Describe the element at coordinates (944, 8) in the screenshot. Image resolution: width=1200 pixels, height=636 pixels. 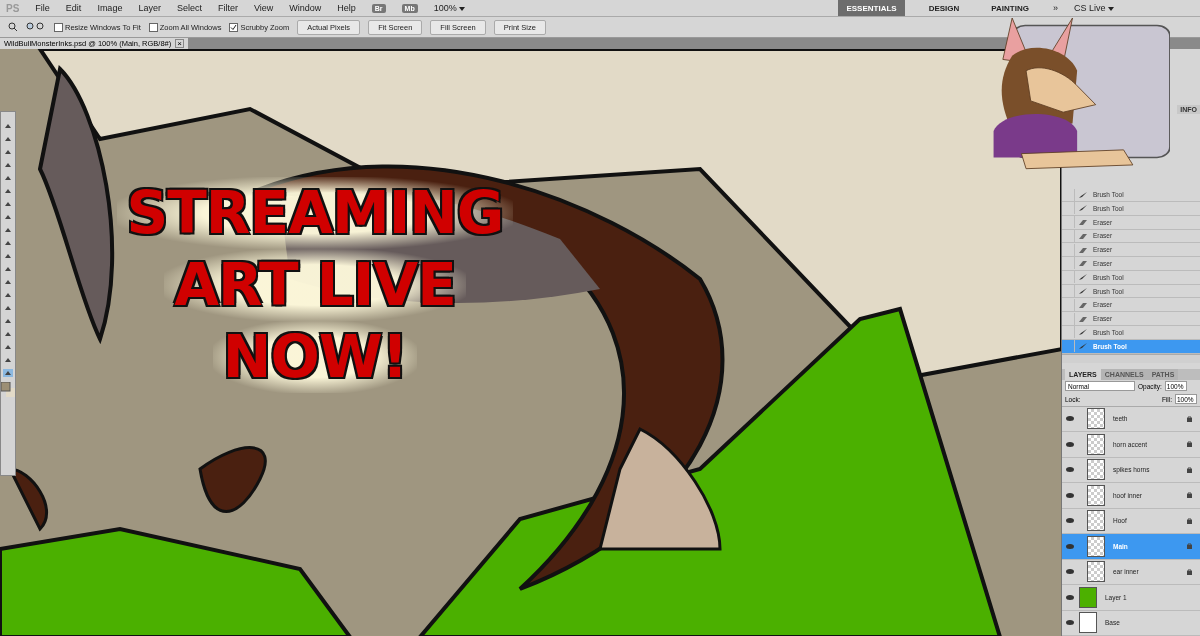
I see `workspace-button: DESIGN` at that location.